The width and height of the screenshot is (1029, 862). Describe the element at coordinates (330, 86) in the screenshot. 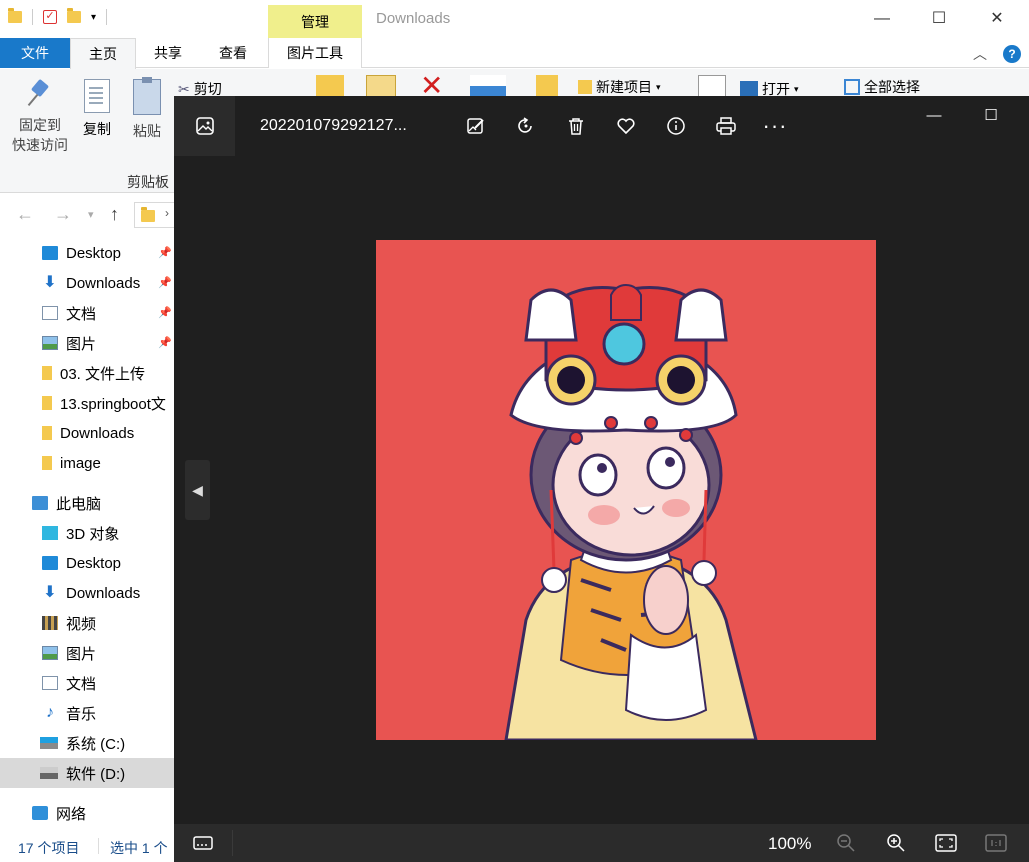

I see `move-to-icon` at that location.